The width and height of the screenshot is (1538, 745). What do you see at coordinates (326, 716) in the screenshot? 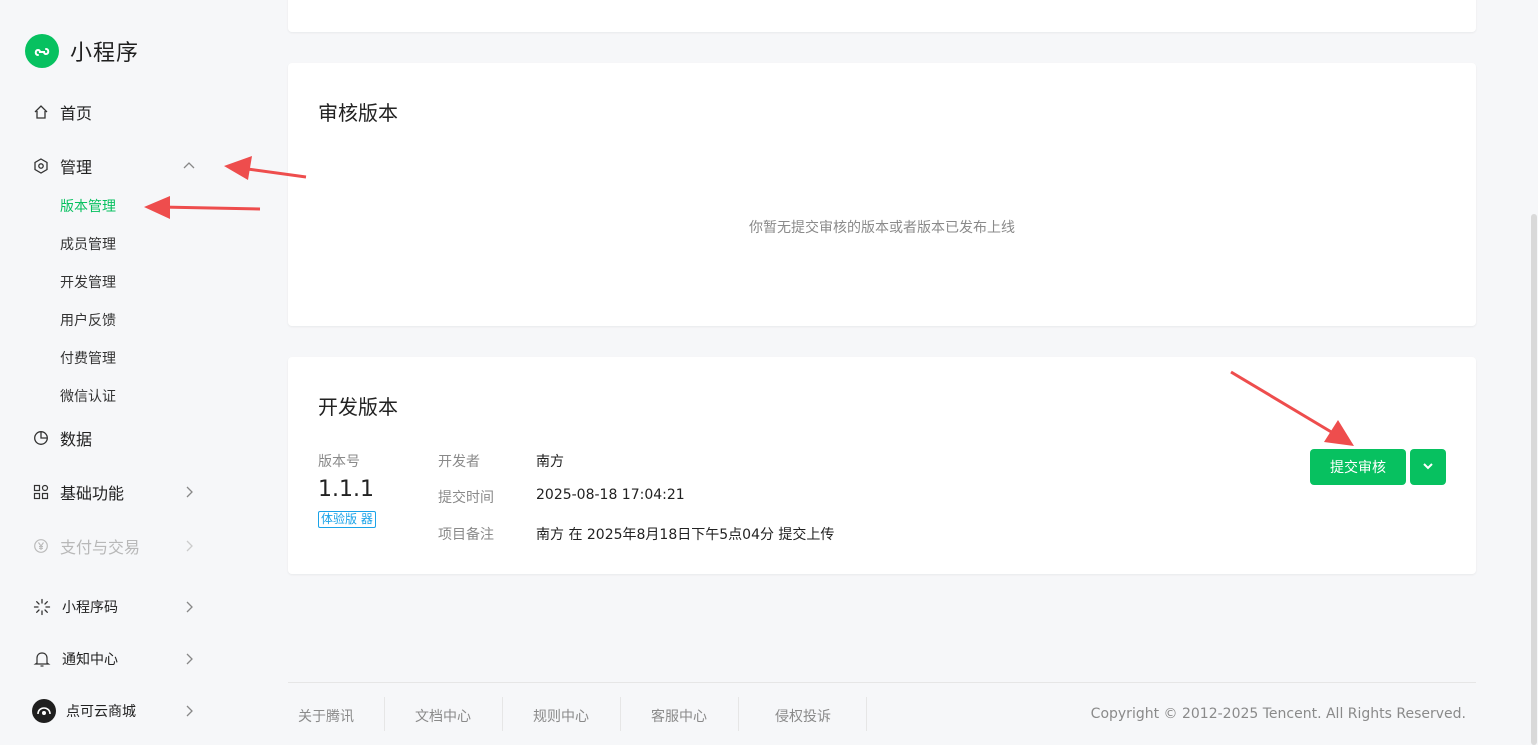
I see `footer-link-about: 关于腾讯` at bounding box center [326, 716].